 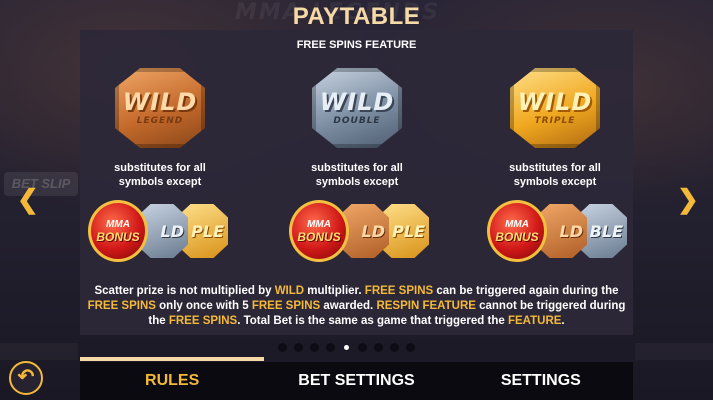 What do you see at coordinates (674, 351) in the screenshot?
I see `background-edge-right` at bounding box center [674, 351].